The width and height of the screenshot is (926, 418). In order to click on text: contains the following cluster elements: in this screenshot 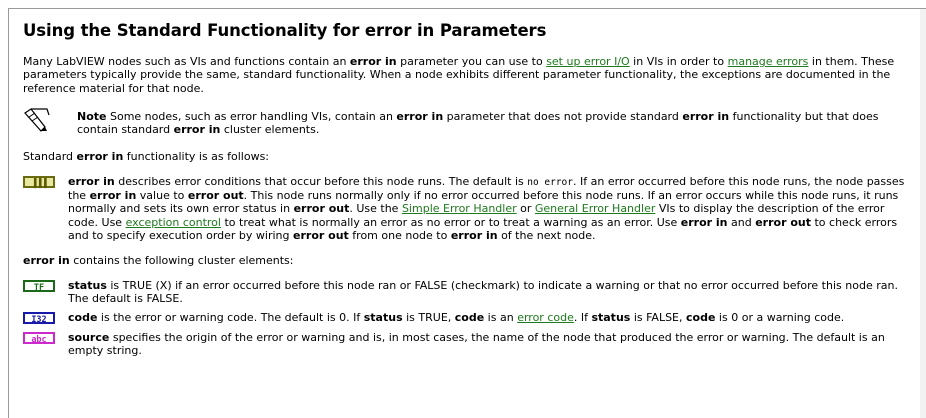, I will do `click(181, 261)`.